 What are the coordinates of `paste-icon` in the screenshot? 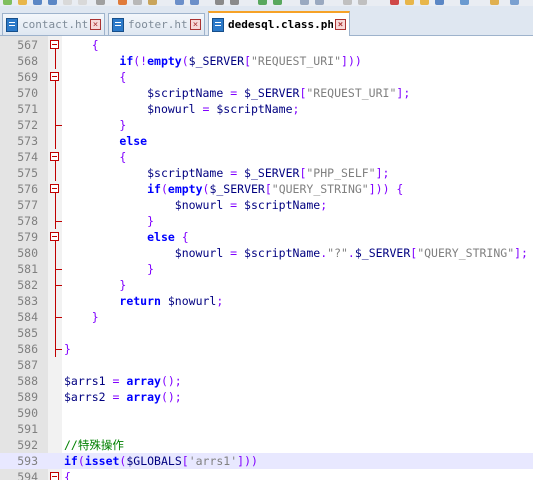 It's located at (152, 2).